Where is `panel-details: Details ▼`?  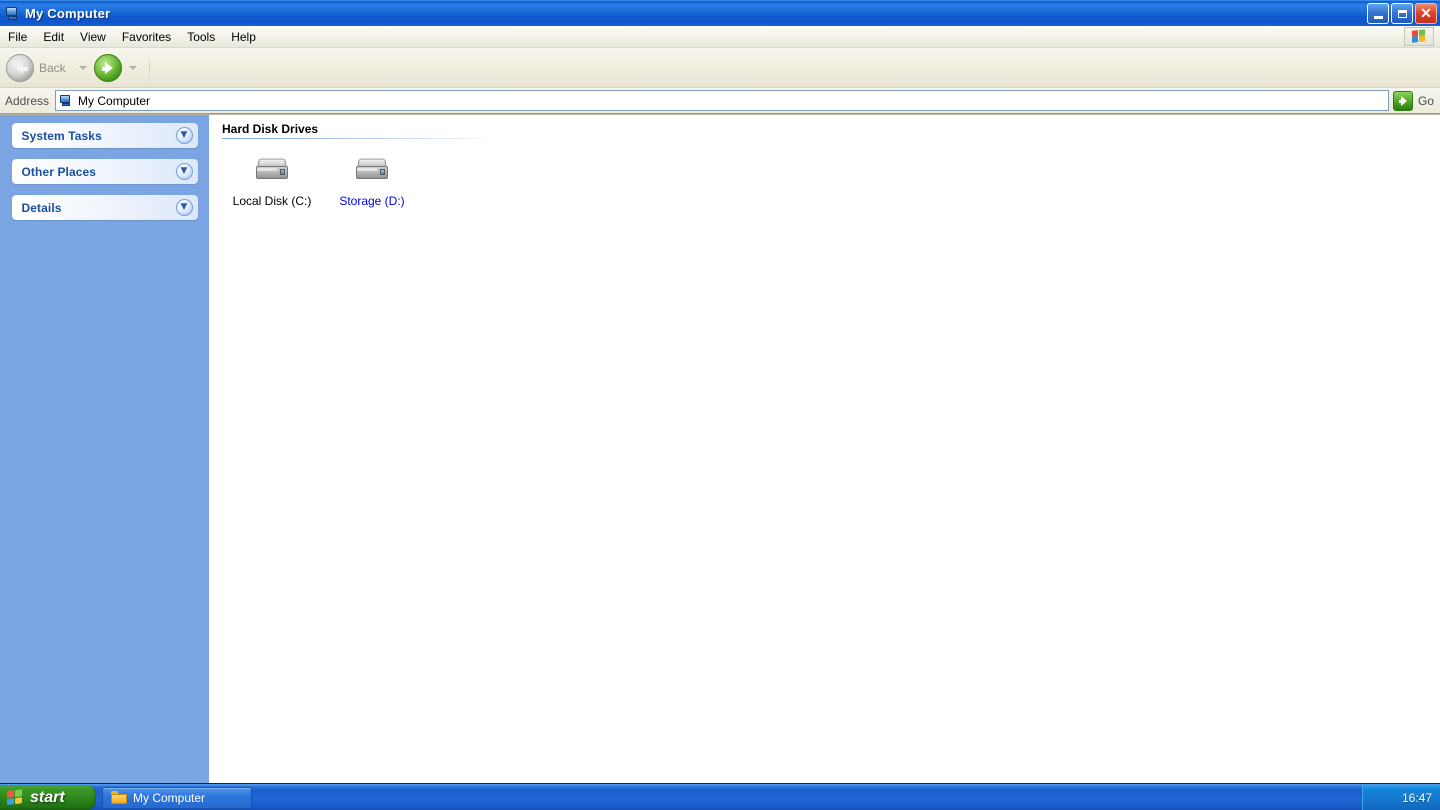
panel-details: Details ▼ is located at coordinates (104, 207).